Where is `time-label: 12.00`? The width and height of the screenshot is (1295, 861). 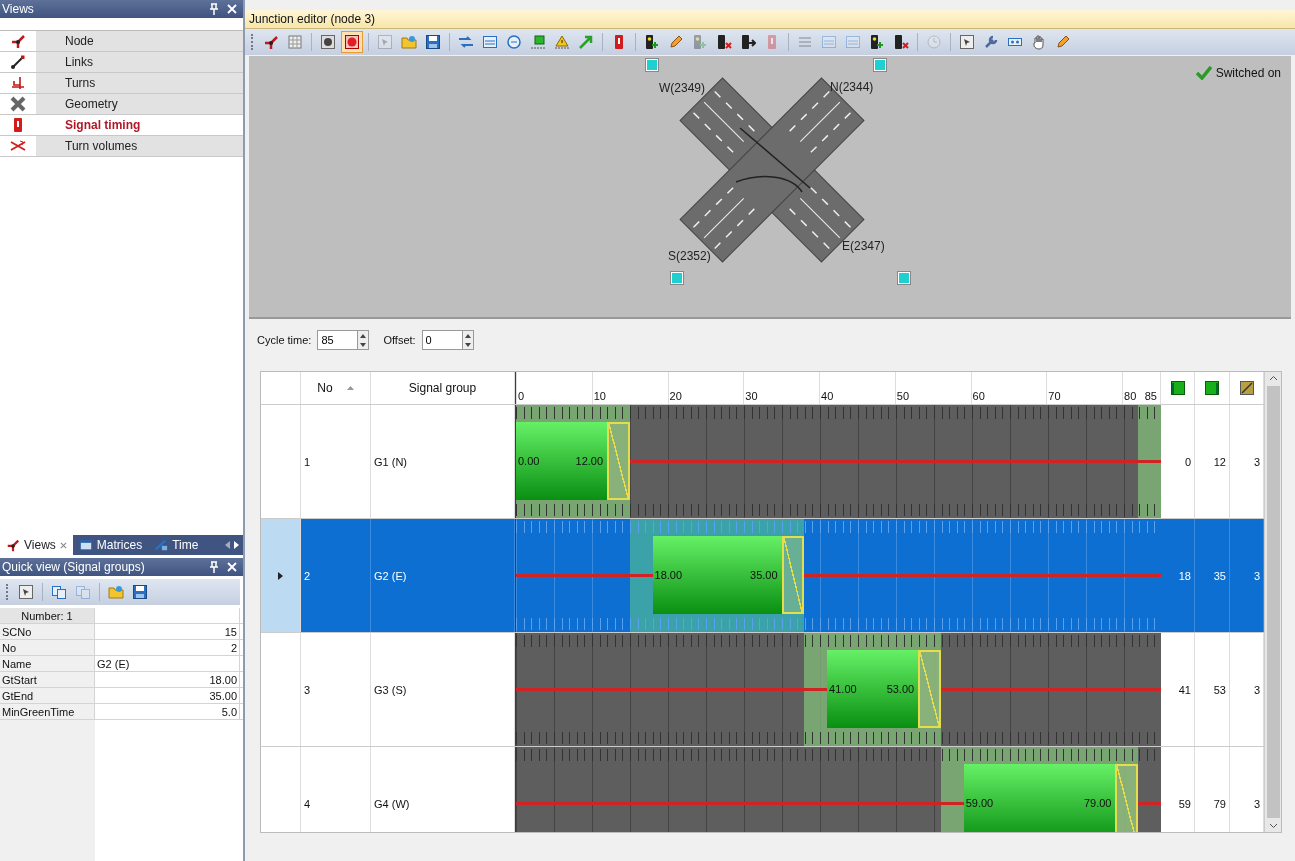
time-label: 12.00 is located at coordinates (589, 461).